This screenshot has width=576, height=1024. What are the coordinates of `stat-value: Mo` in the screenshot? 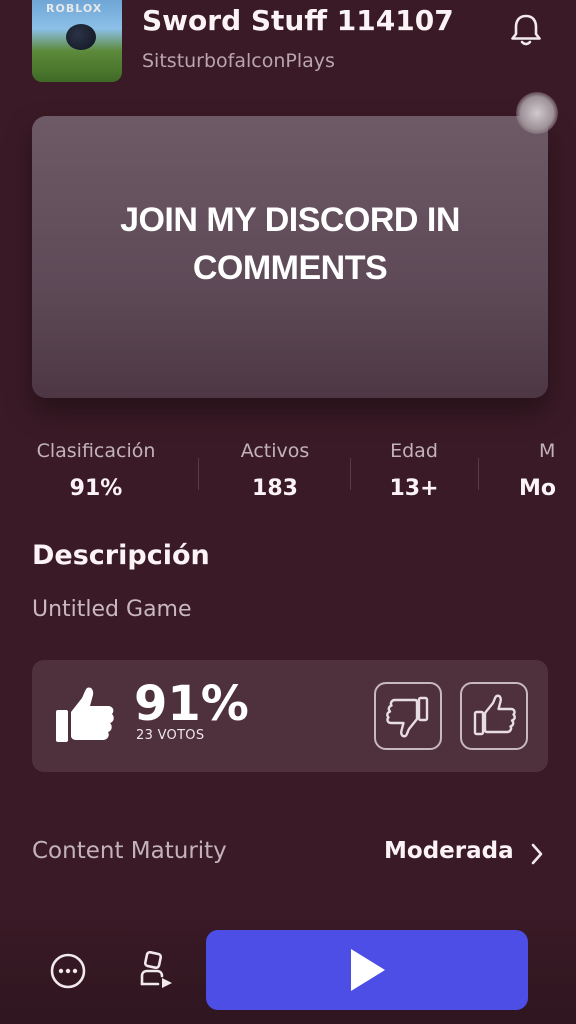 It's located at (538, 488).